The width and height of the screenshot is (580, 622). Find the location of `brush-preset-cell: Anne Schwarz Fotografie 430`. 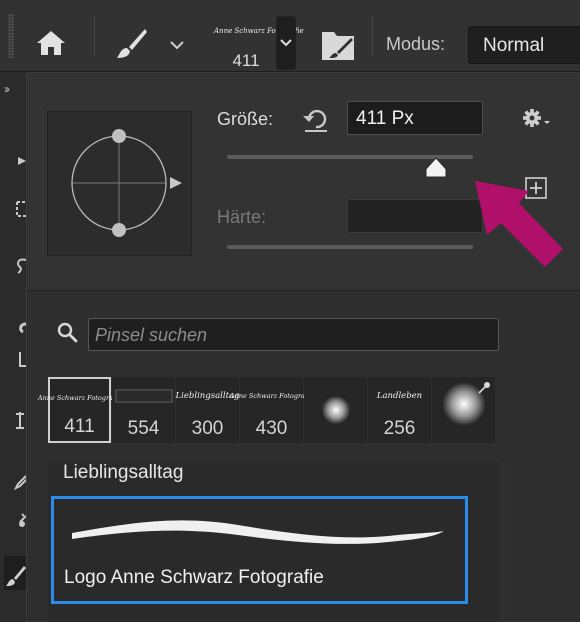

brush-preset-cell: Anne Schwarz Fotografie 430 is located at coordinates (271, 410).